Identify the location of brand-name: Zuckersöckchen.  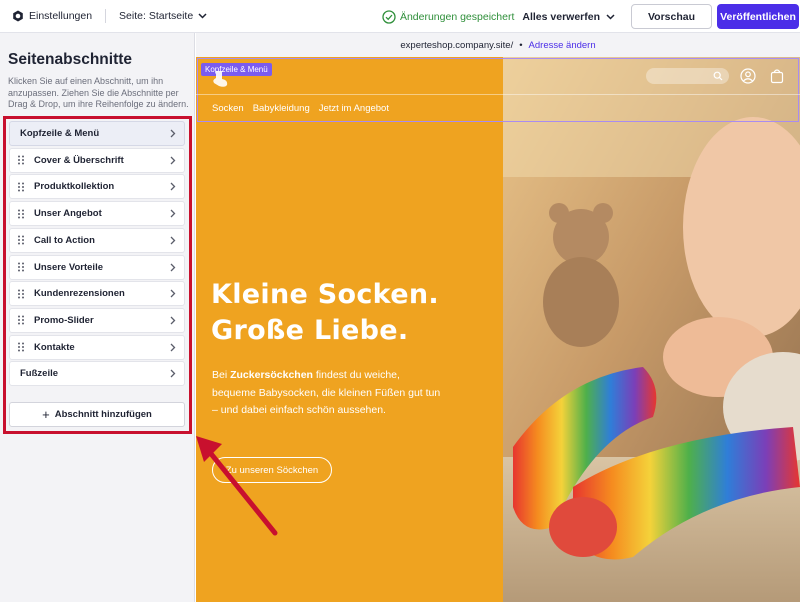
(271, 375).